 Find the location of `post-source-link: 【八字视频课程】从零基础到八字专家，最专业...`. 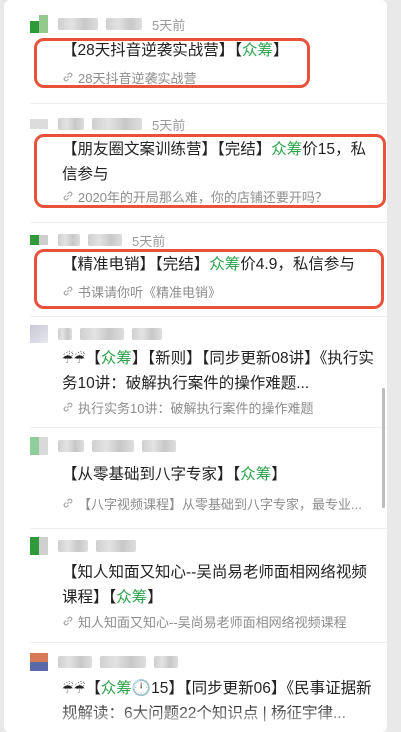

post-source-link: 【八字视频课程】从零基础到八字专家，最专业... is located at coordinates (222, 503).